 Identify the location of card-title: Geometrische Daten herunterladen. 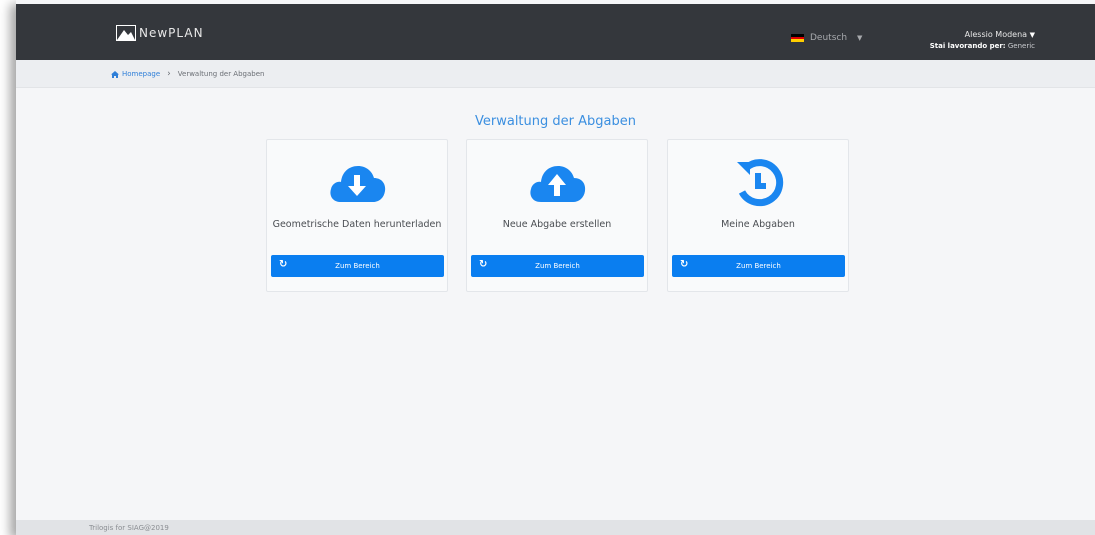
(357, 224).